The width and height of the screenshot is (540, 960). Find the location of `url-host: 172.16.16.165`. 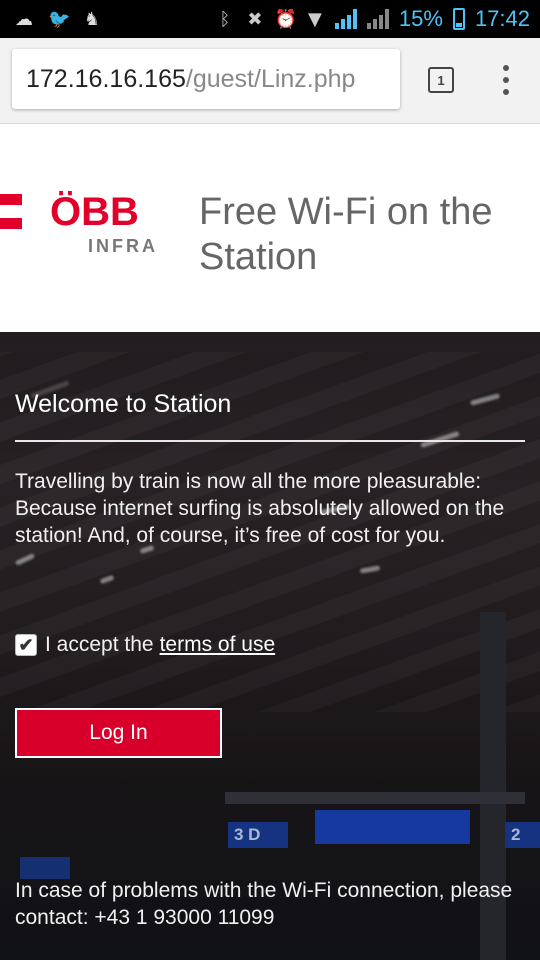

url-host: 172.16.16.165 is located at coordinates (106, 78).